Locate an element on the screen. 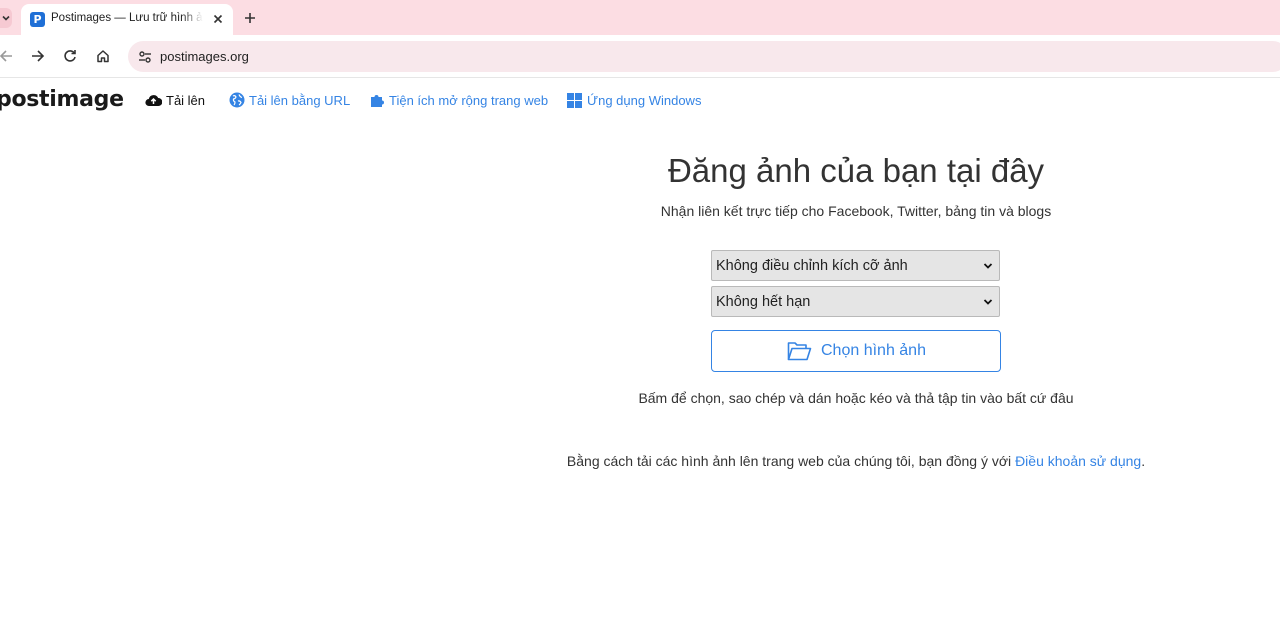 This screenshot has height=633, width=1280. expire-select: Không hết hạn is located at coordinates (855, 301).